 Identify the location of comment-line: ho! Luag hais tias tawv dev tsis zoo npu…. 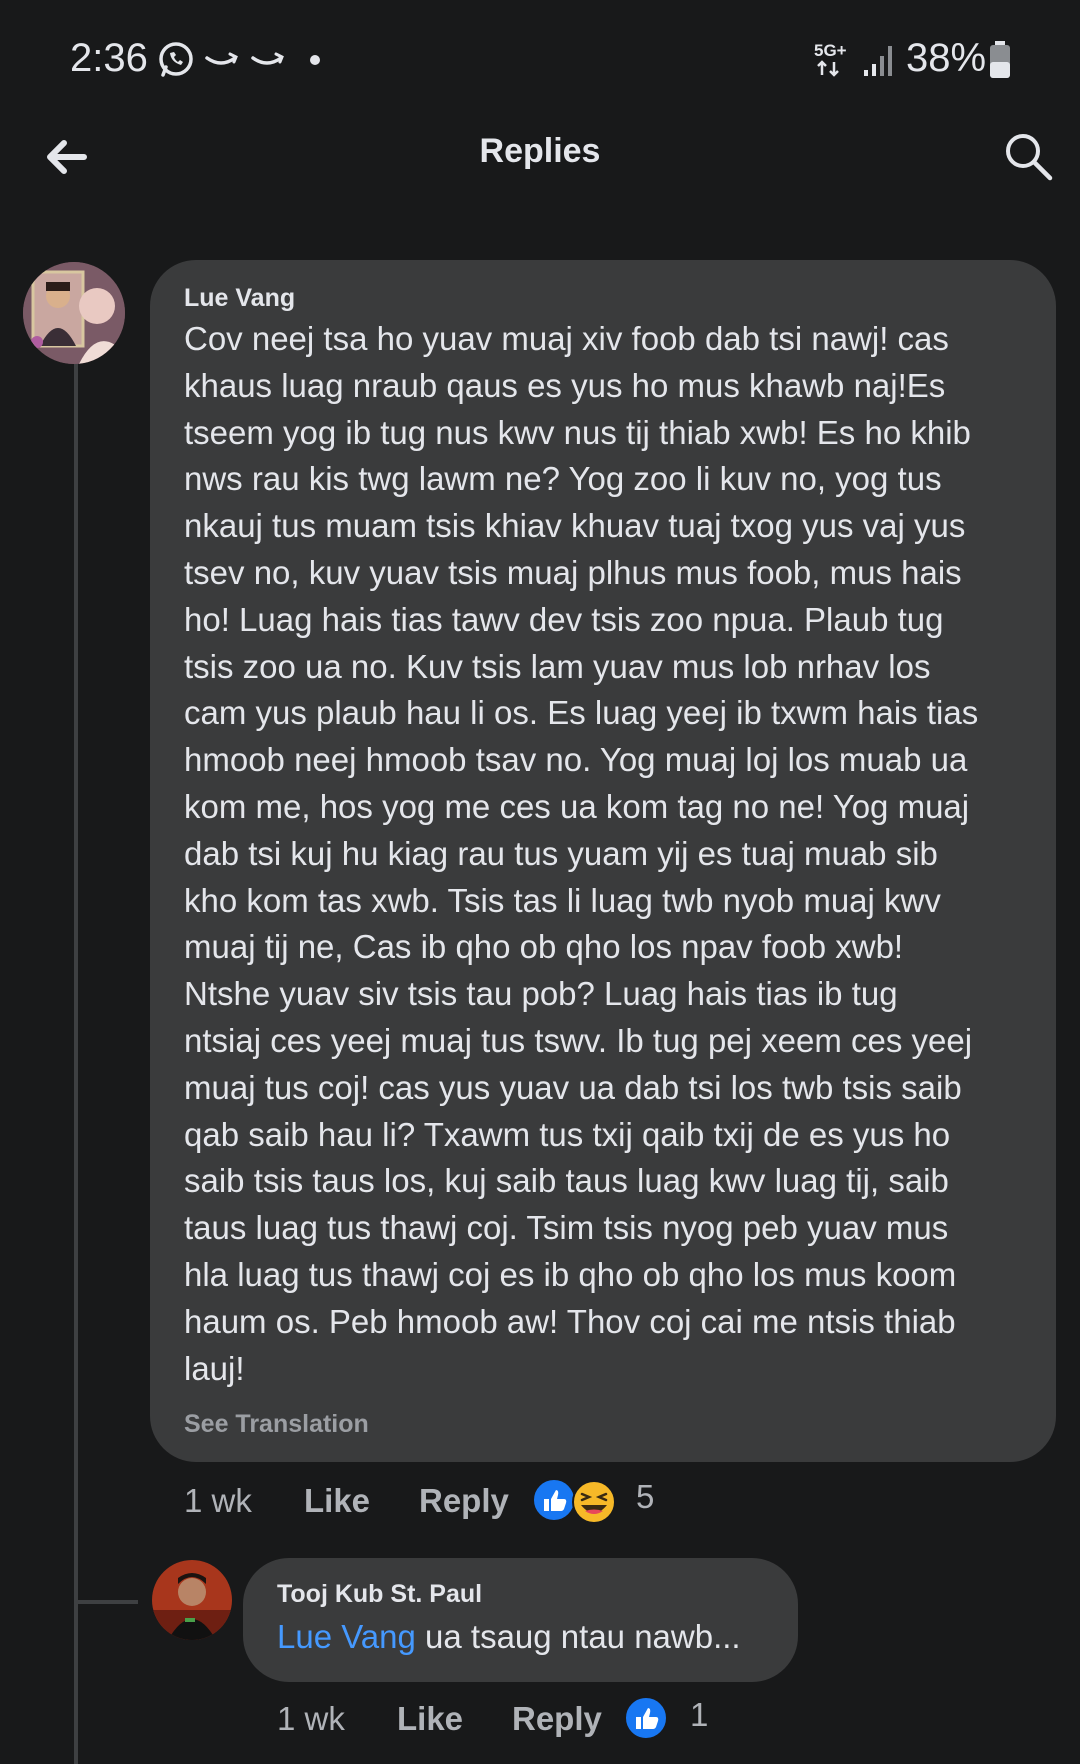
(564, 619).